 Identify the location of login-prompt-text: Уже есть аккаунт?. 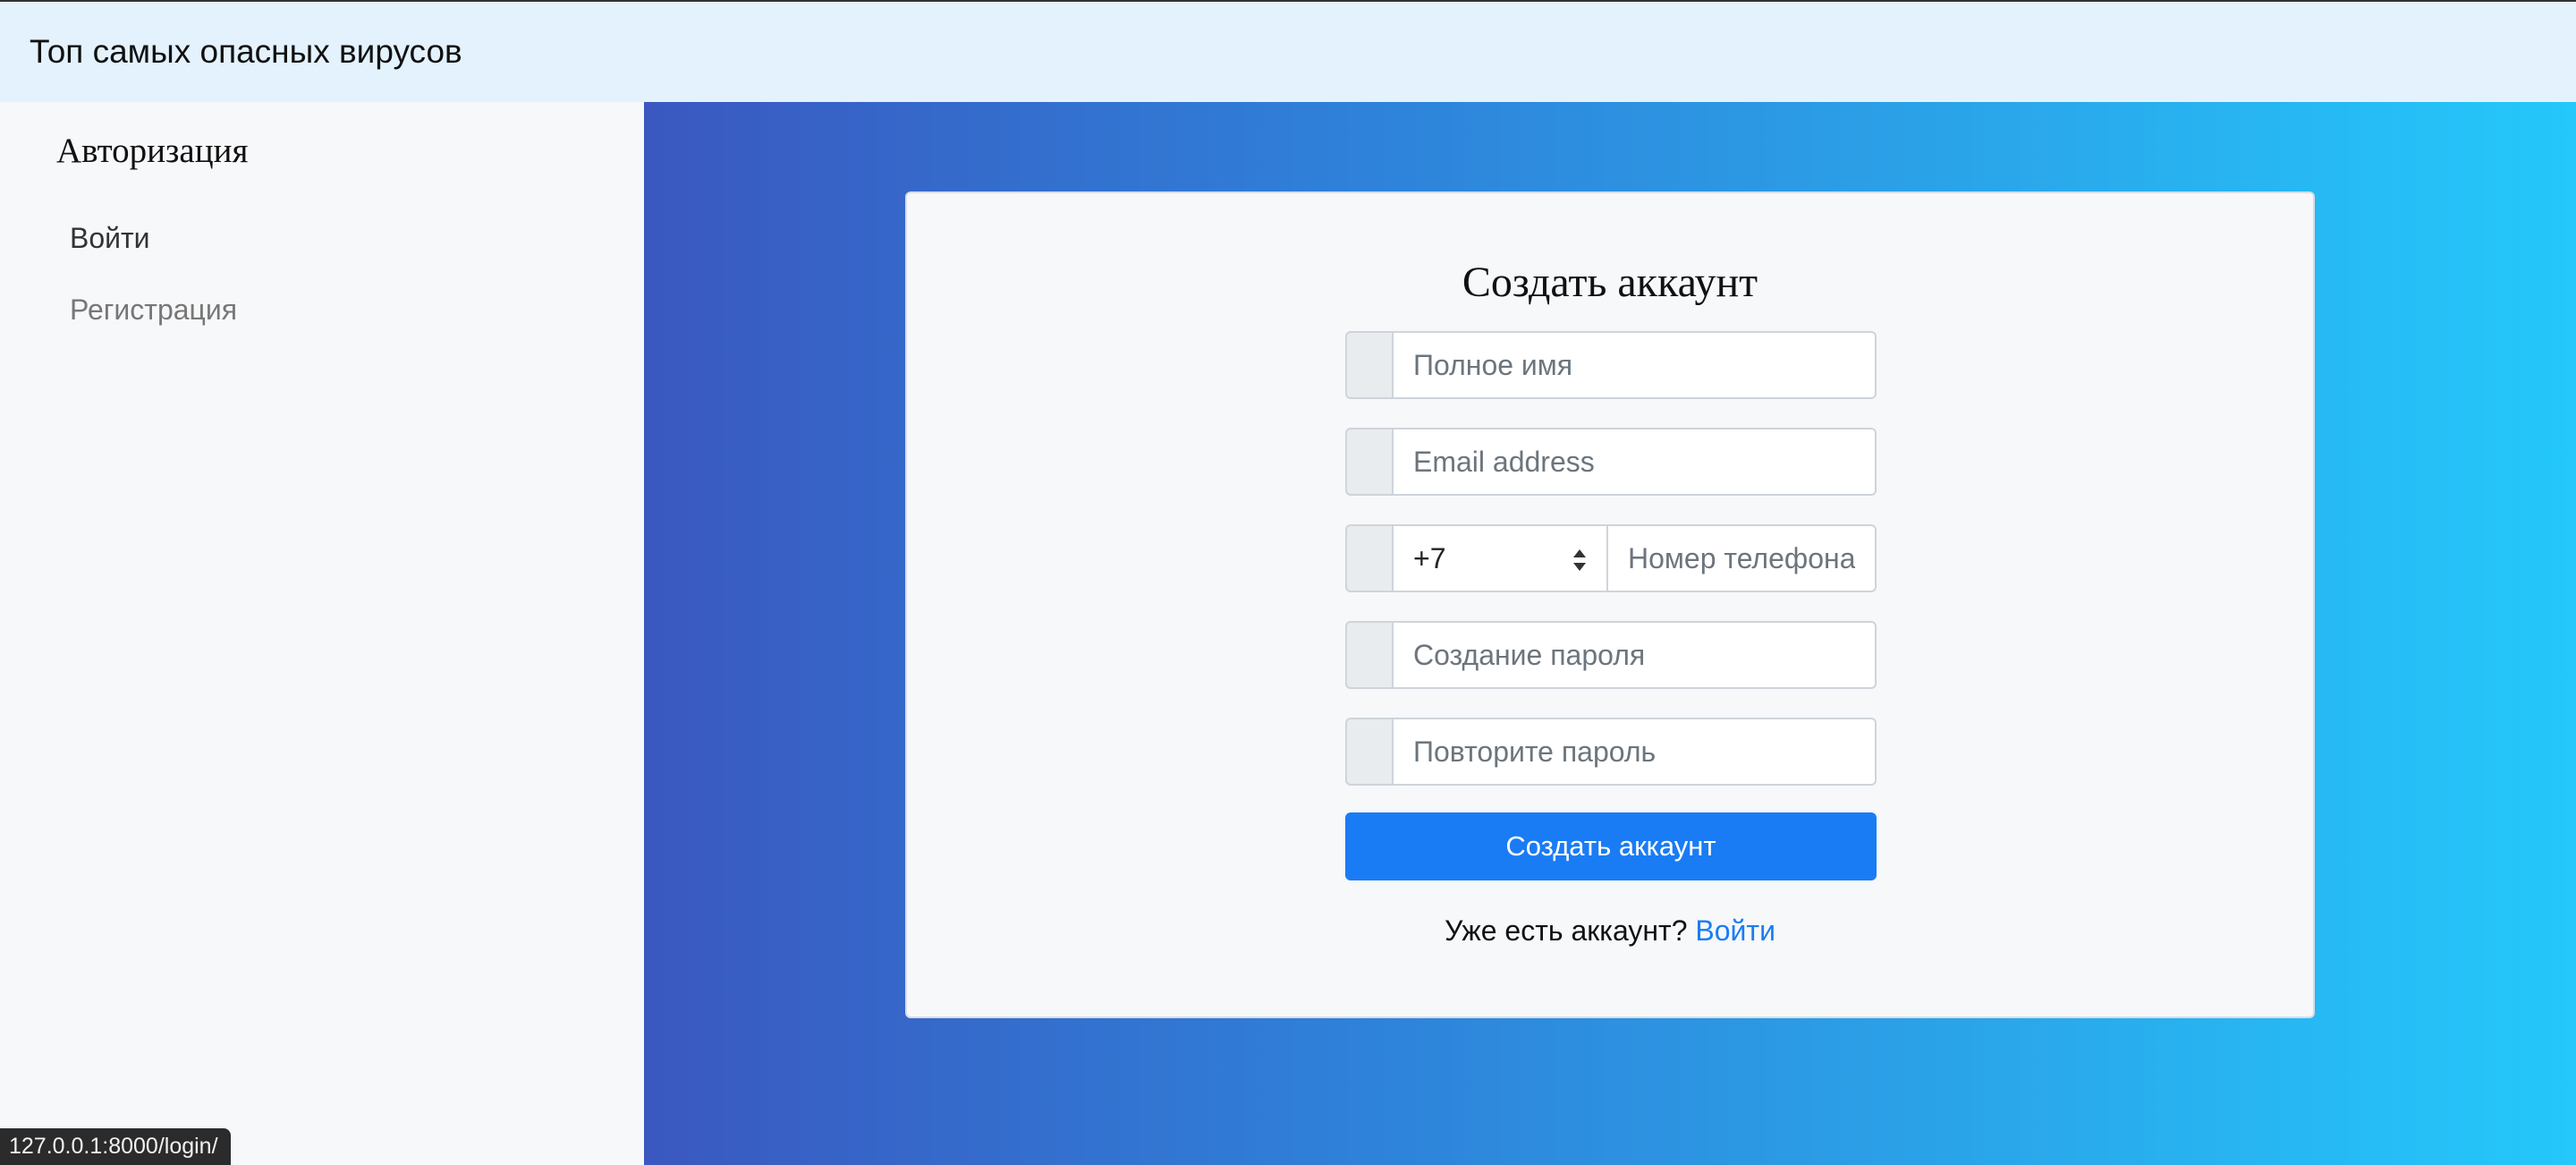
(1566, 930).